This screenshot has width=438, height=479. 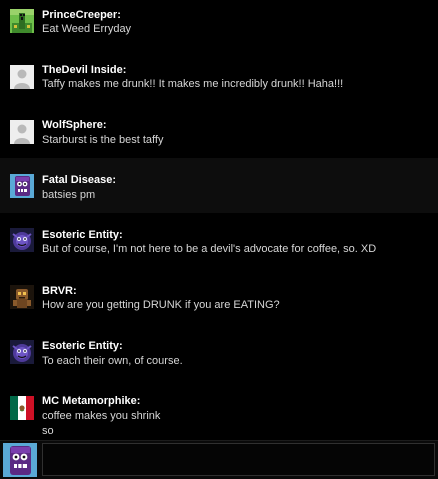 I want to click on message-text: so, so click(x=48, y=431).